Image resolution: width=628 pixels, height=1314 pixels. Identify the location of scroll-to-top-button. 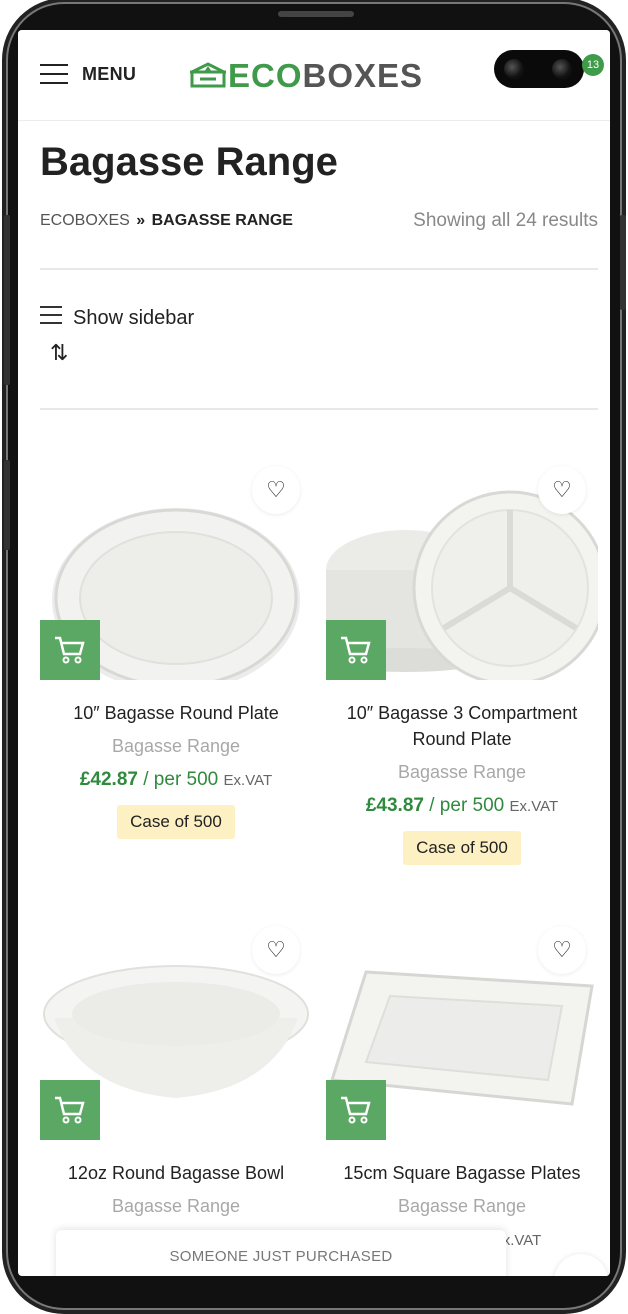
(581, 1265).